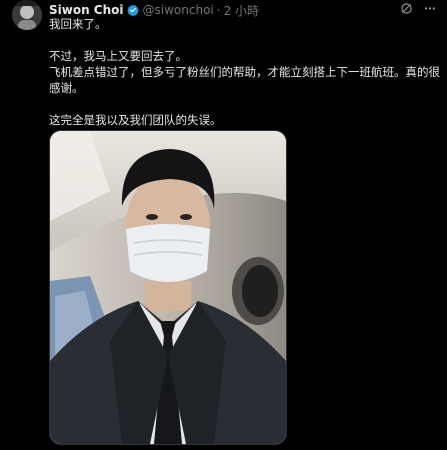 This screenshot has height=450, width=447. What do you see at coordinates (86, 10) in the screenshot?
I see `display-name: Siwon Choi` at bounding box center [86, 10].